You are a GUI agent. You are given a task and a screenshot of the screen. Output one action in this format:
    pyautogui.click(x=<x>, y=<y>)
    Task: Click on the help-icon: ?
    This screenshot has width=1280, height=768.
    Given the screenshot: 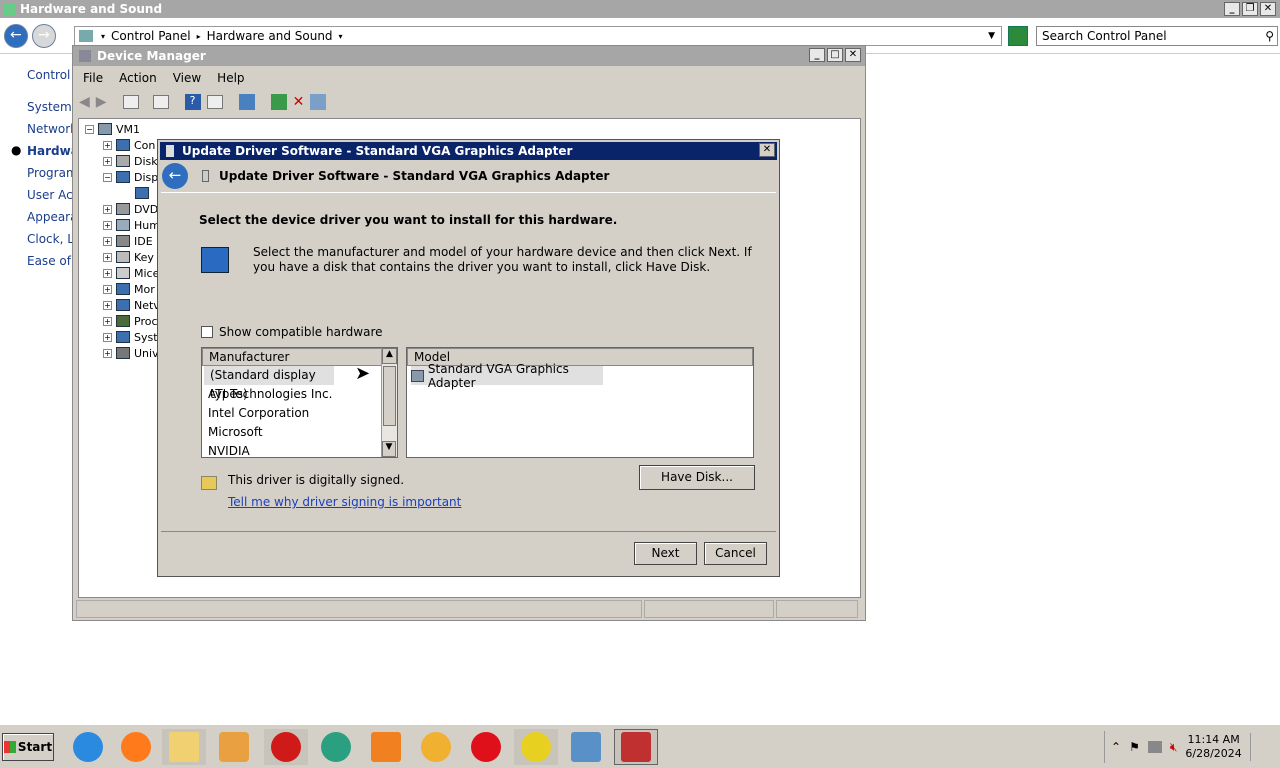 What is the action you would take?
    pyautogui.click(x=192, y=102)
    